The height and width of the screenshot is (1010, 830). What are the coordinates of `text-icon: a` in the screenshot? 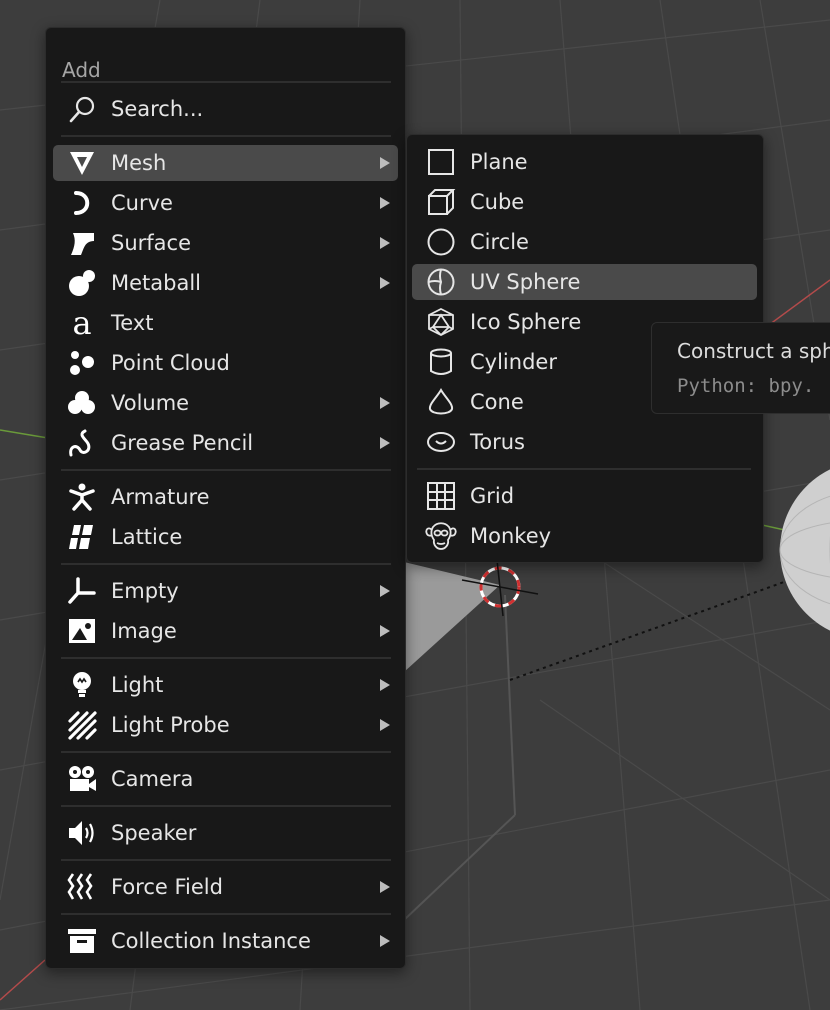 It's located at (82, 323).